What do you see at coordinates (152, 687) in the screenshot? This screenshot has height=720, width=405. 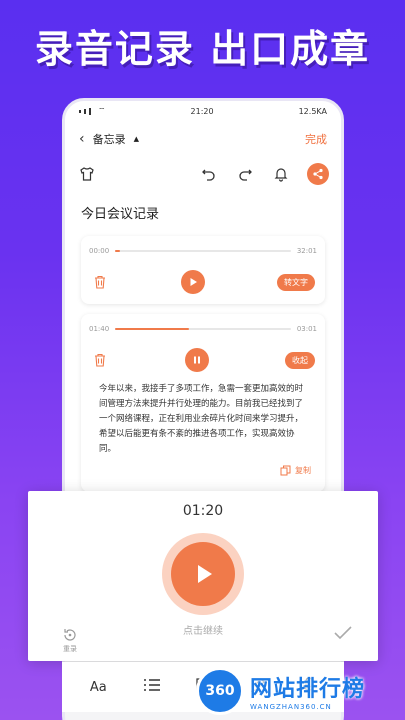 I see `list-icon` at bounding box center [152, 687].